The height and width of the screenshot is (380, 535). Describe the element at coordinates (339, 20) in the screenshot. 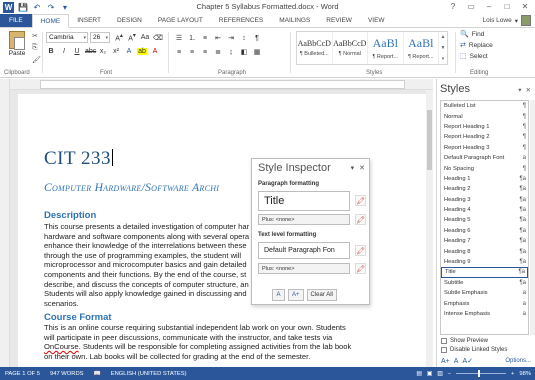

I see `tab-review: REVIEW` at that location.